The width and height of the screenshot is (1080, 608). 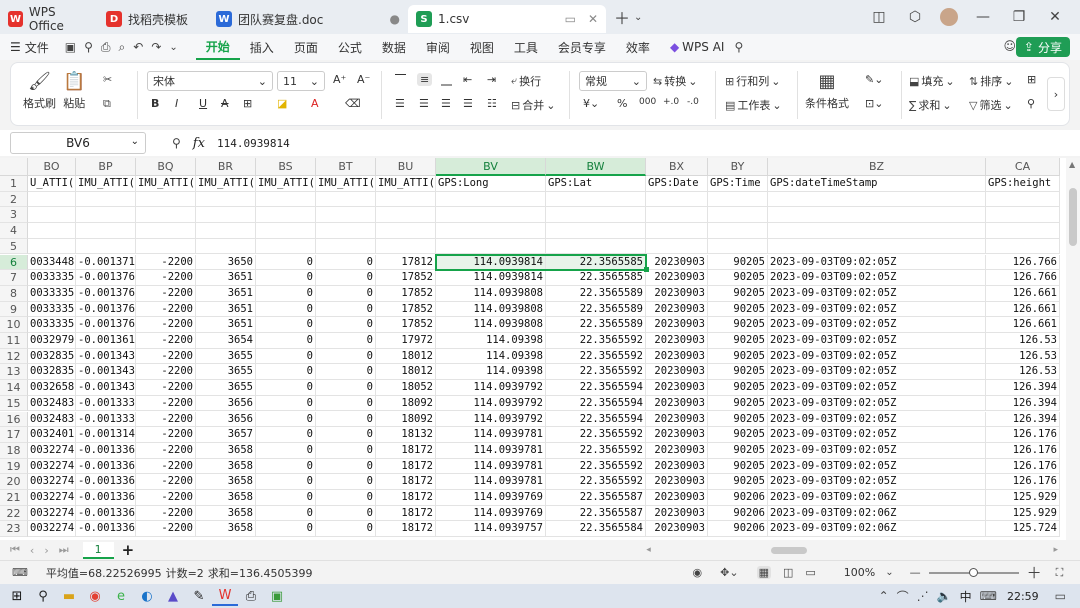 I want to click on row-header: 14, so click(x=14, y=388).